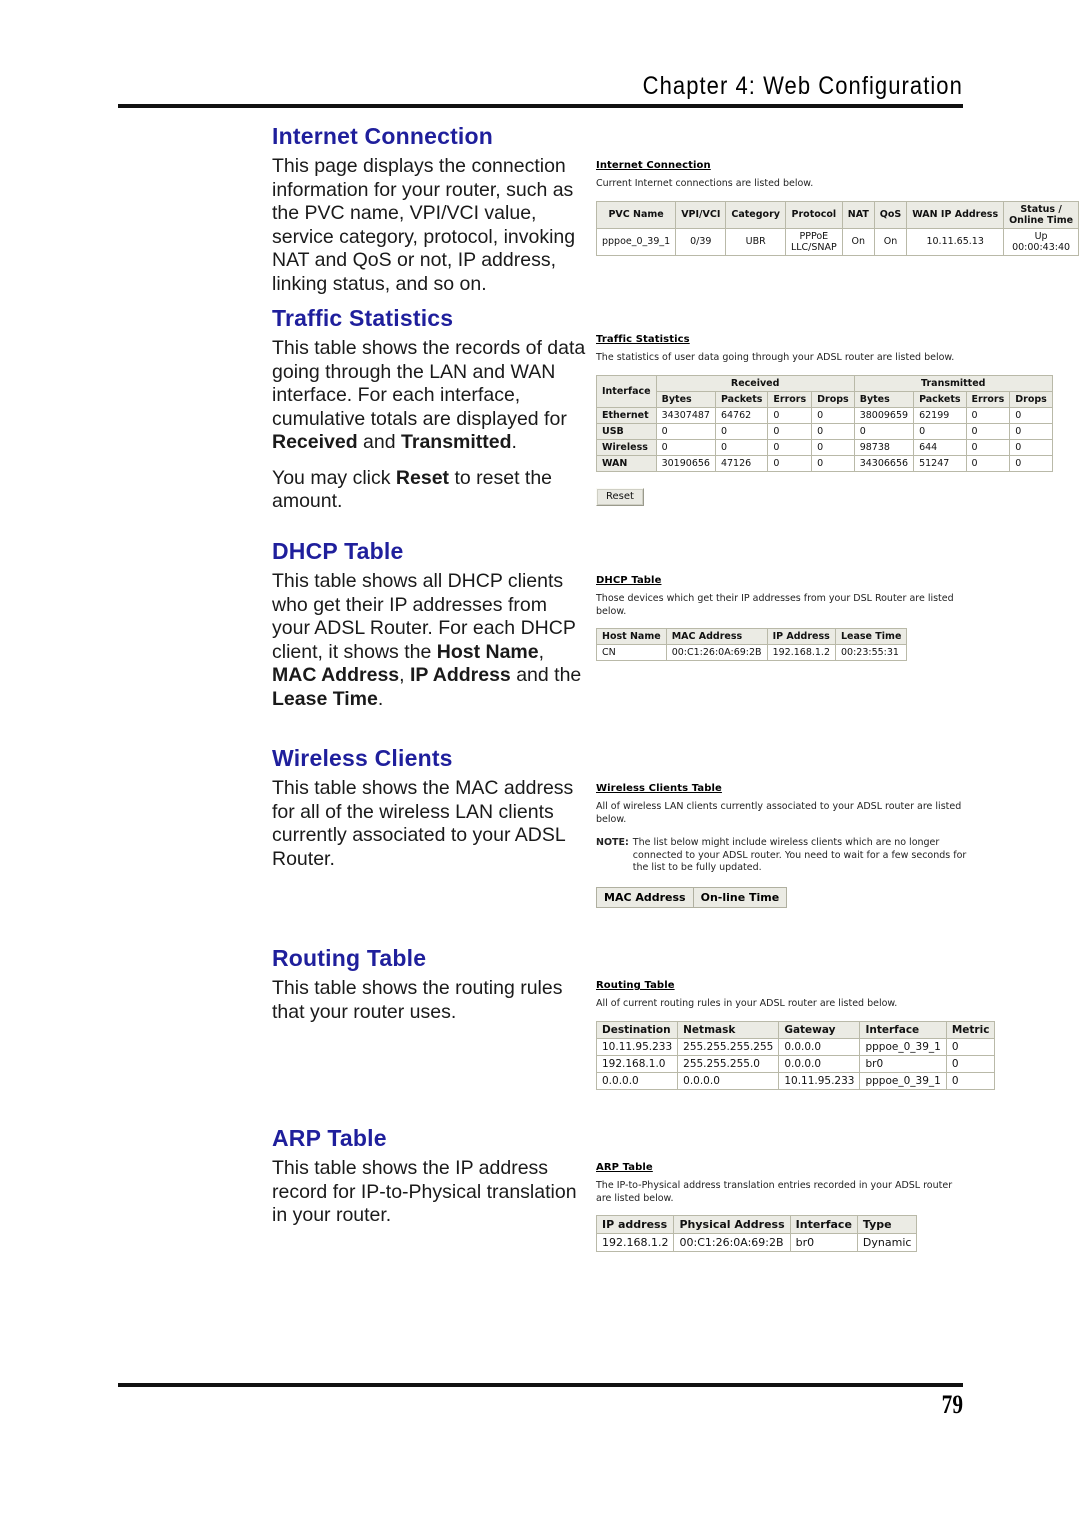 This screenshot has width=1080, height=1527. What do you see at coordinates (636, 241) in the screenshot?
I see `cell-pvc-name: pppoe_0_39_1` at bounding box center [636, 241].